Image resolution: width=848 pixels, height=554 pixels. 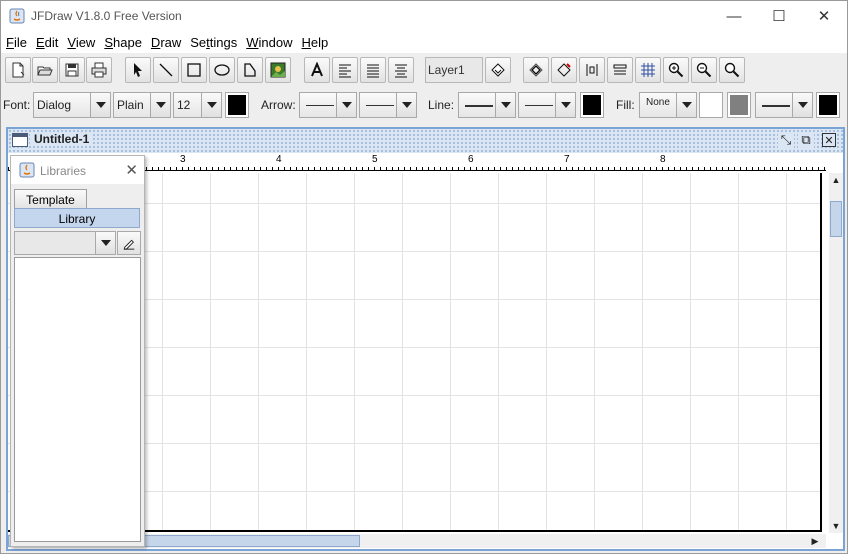 I want to click on library-select, so click(x=65, y=243).